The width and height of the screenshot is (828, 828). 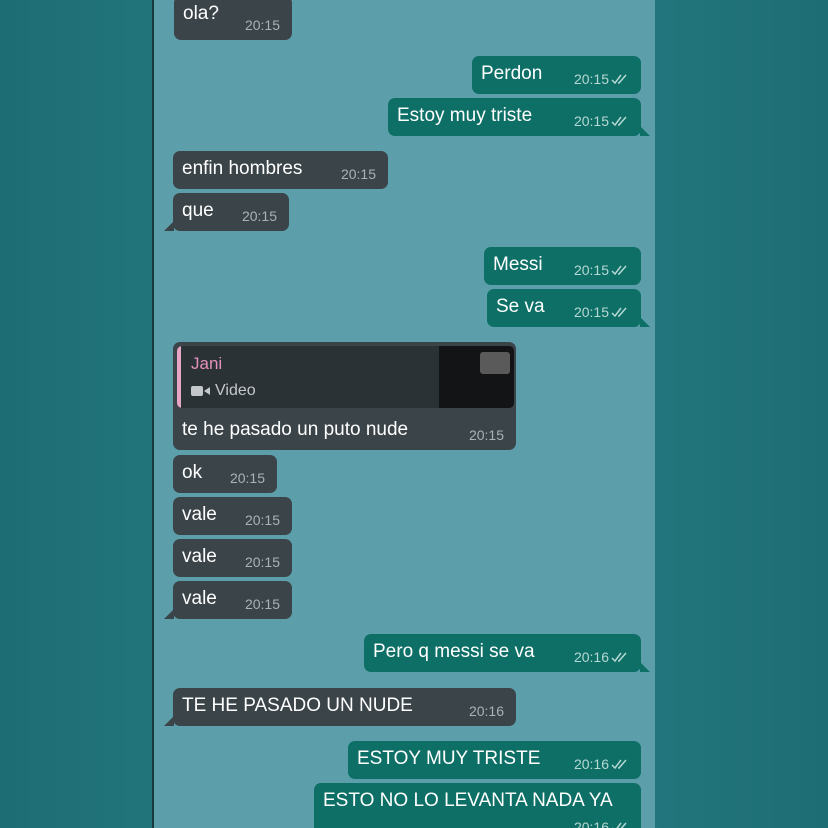 I want to click on message-outgoing: ESTO NO LO LEVANTA NADA YA 20:16, so click(x=477, y=805).